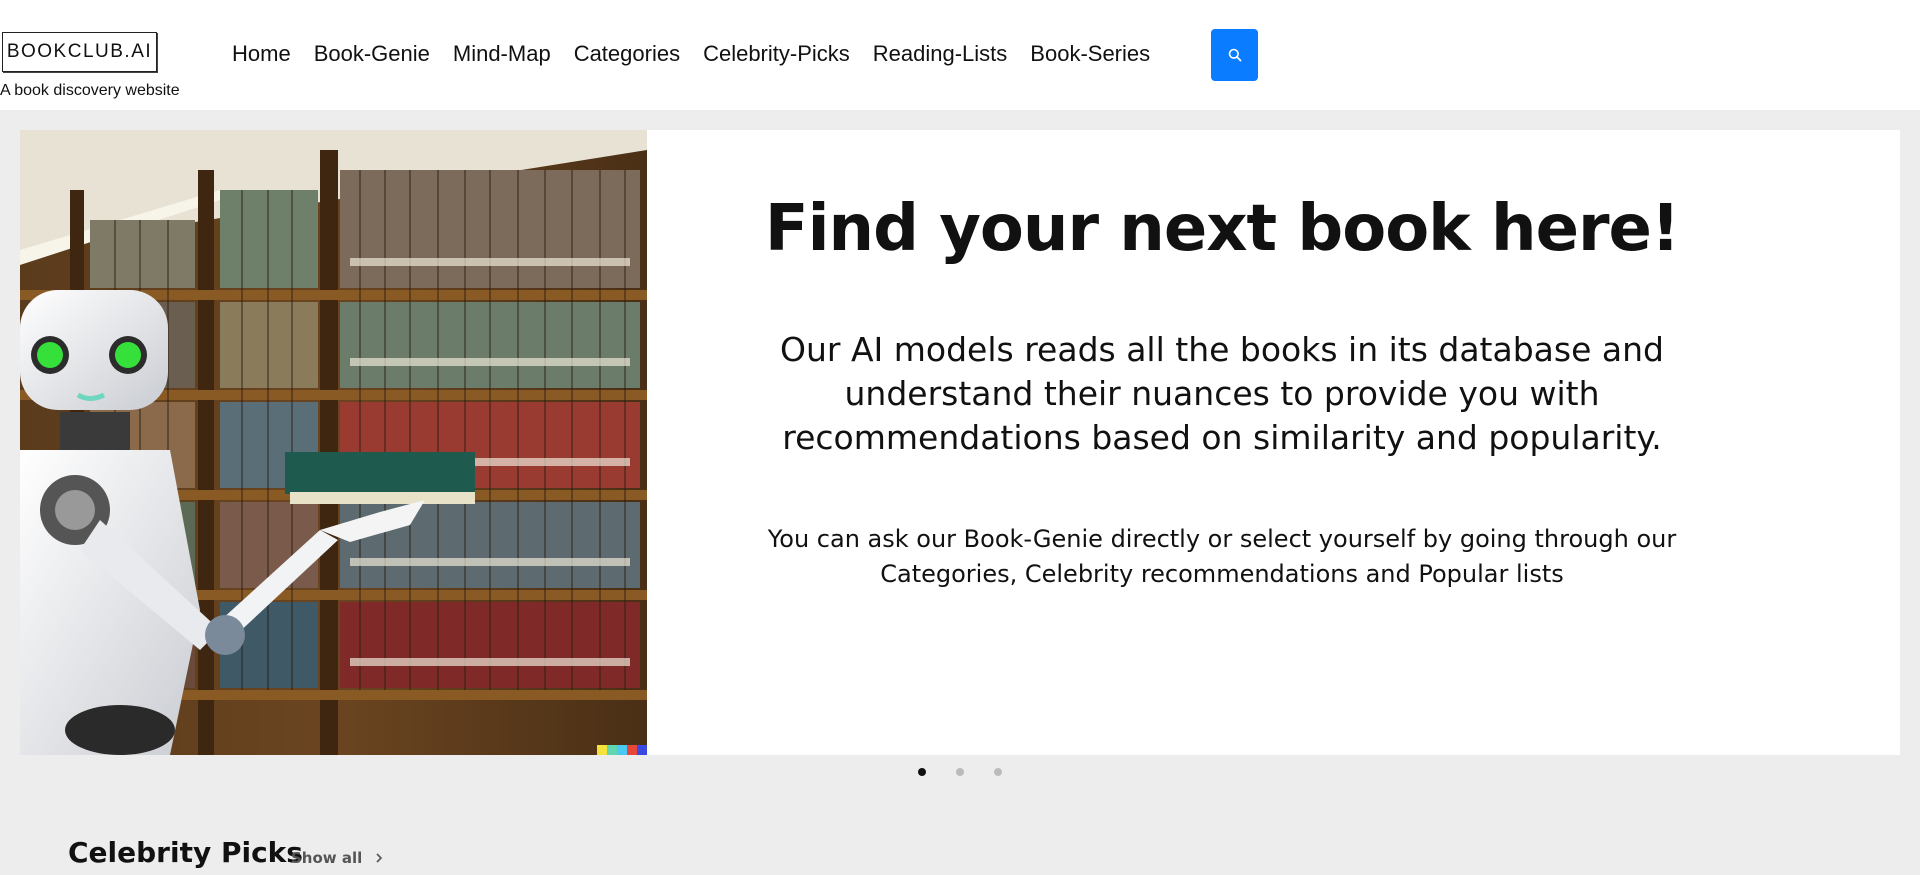 The height and width of the screenshot is (875, 1920). What do you see at coordinates (261, 54) in the screenshot?
I see `nav-home: Home` at bounding box center [261, 54].